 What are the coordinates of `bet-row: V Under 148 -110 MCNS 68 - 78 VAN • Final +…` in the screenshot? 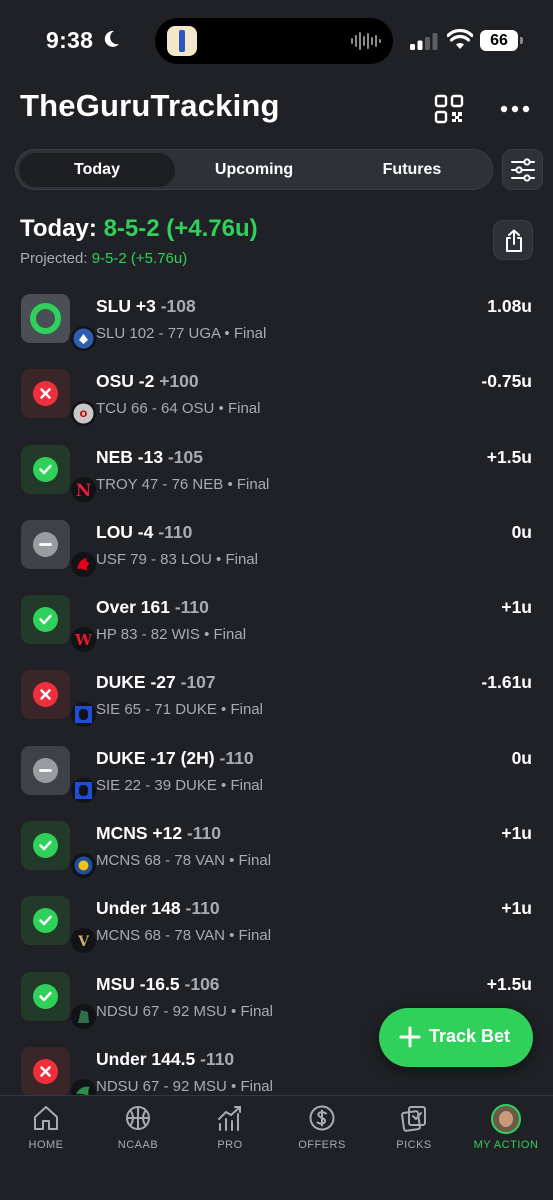 It's located at (276, 927).